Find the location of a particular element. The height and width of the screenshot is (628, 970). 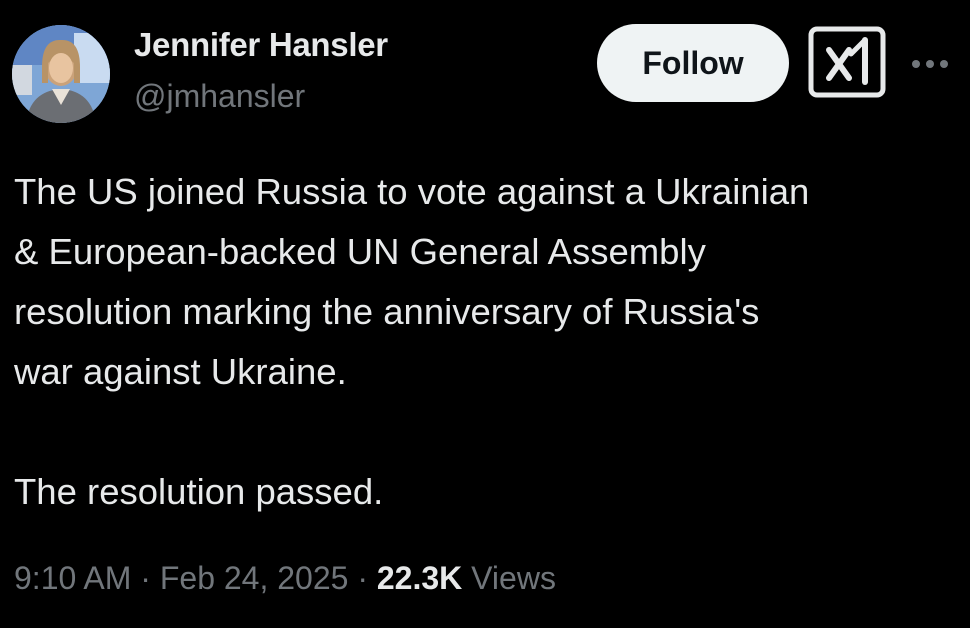

views-count: 22.3K is located at coordinates (419, 578).